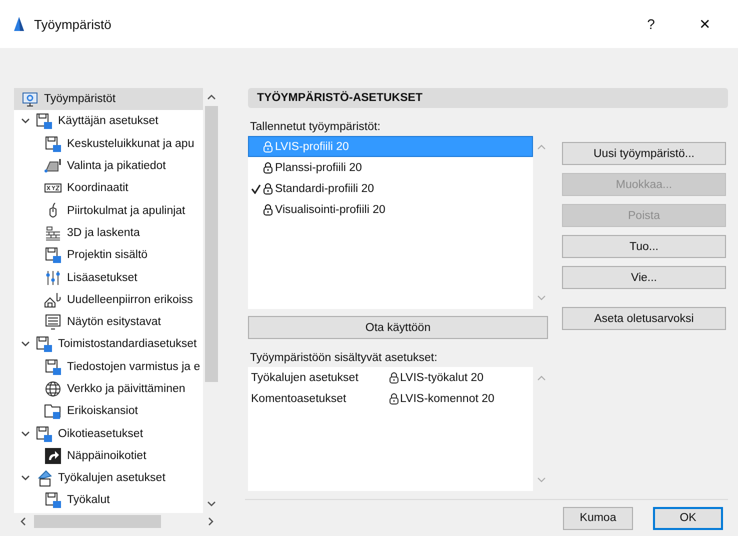 This screenshot has width=738, height=536. I want to click on bricks-icon, so click(53, 233).